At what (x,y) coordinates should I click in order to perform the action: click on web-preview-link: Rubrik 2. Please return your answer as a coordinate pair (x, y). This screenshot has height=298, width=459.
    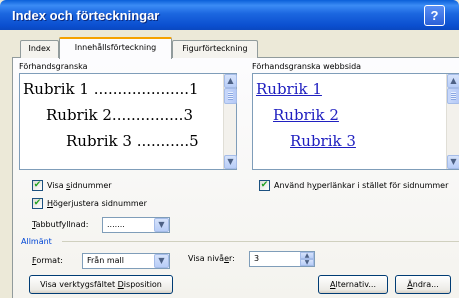
    Looking at the image, I should click on (306, 115).